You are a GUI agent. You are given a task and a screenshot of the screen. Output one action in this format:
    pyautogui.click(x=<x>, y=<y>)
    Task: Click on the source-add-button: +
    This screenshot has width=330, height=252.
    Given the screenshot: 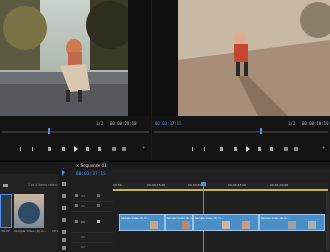 What is the action you would take?
    pyautogui.click(x=143, y=147)
    